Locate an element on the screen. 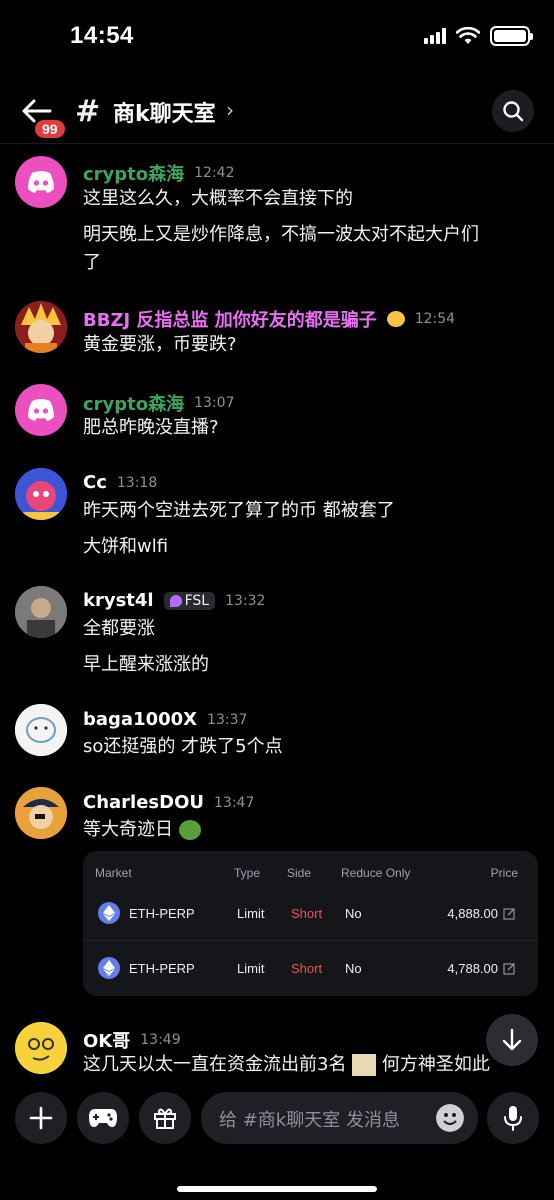  gift-icon is located at coordinates (165, 1118).